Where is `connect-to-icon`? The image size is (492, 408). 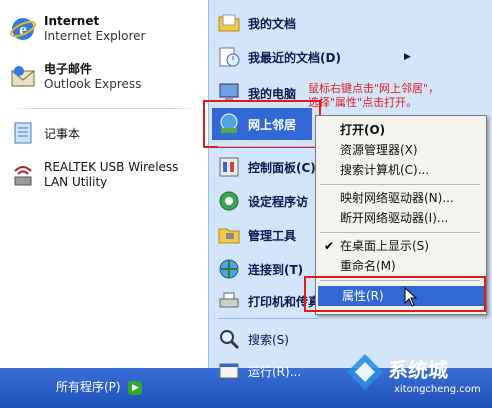 connect-to-icon is located at coordinates (229, 269).